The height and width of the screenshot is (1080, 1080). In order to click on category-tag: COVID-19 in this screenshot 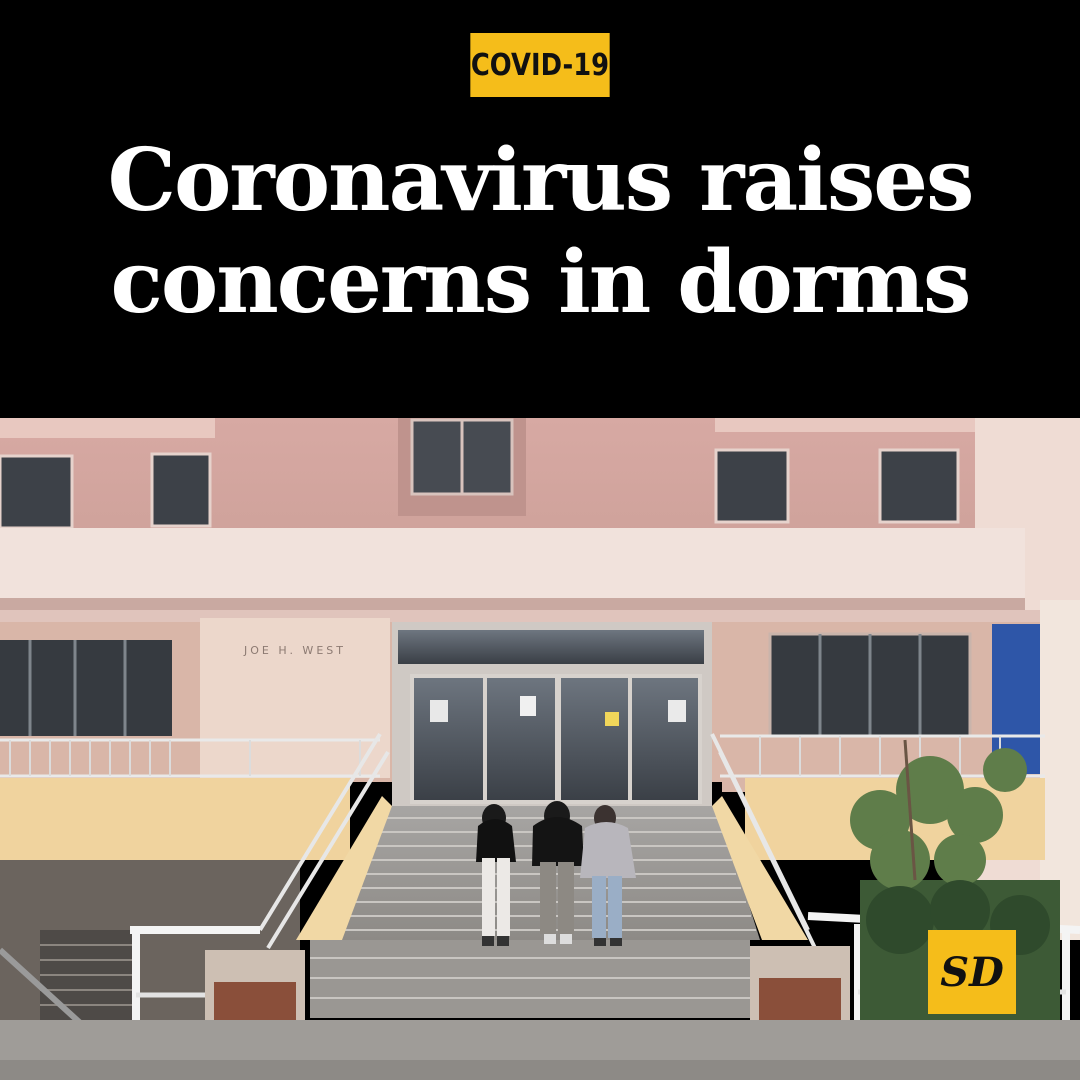, I will do `click(540, 65)`.